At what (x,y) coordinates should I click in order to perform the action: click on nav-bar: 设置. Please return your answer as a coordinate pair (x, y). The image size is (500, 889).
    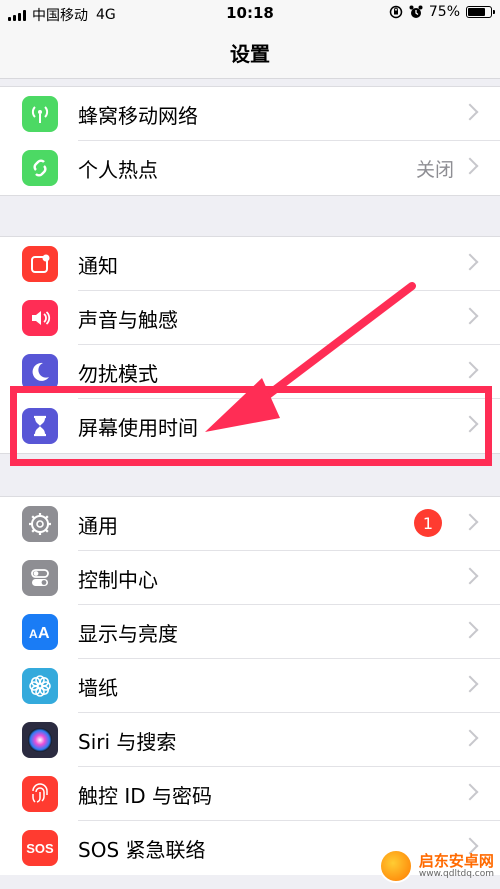
    Looking at the image, I should click on (250, 52).